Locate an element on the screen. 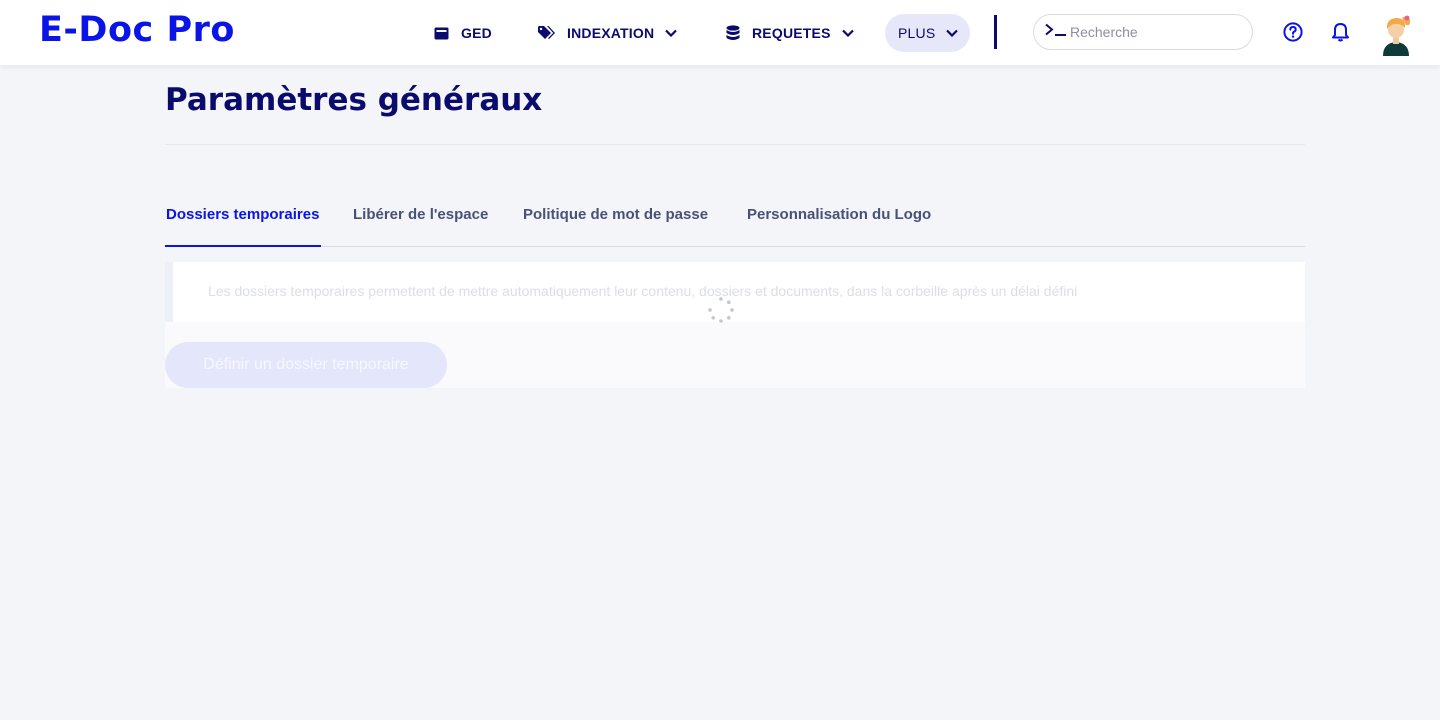  nav-requetes: REQUETES is located at coordinates (790, 33).